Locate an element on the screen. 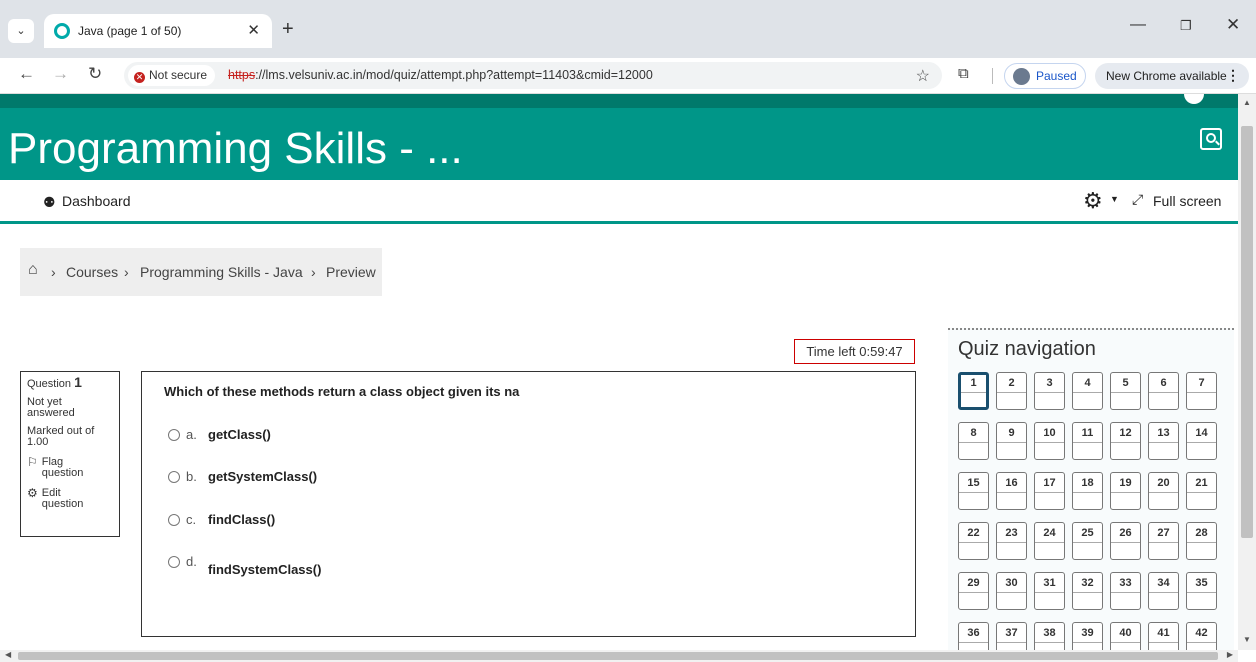 The height and width of the screenshot is (662, 1256). quiz-nav-button-5: 5 is located at coordinates (1125, 391).